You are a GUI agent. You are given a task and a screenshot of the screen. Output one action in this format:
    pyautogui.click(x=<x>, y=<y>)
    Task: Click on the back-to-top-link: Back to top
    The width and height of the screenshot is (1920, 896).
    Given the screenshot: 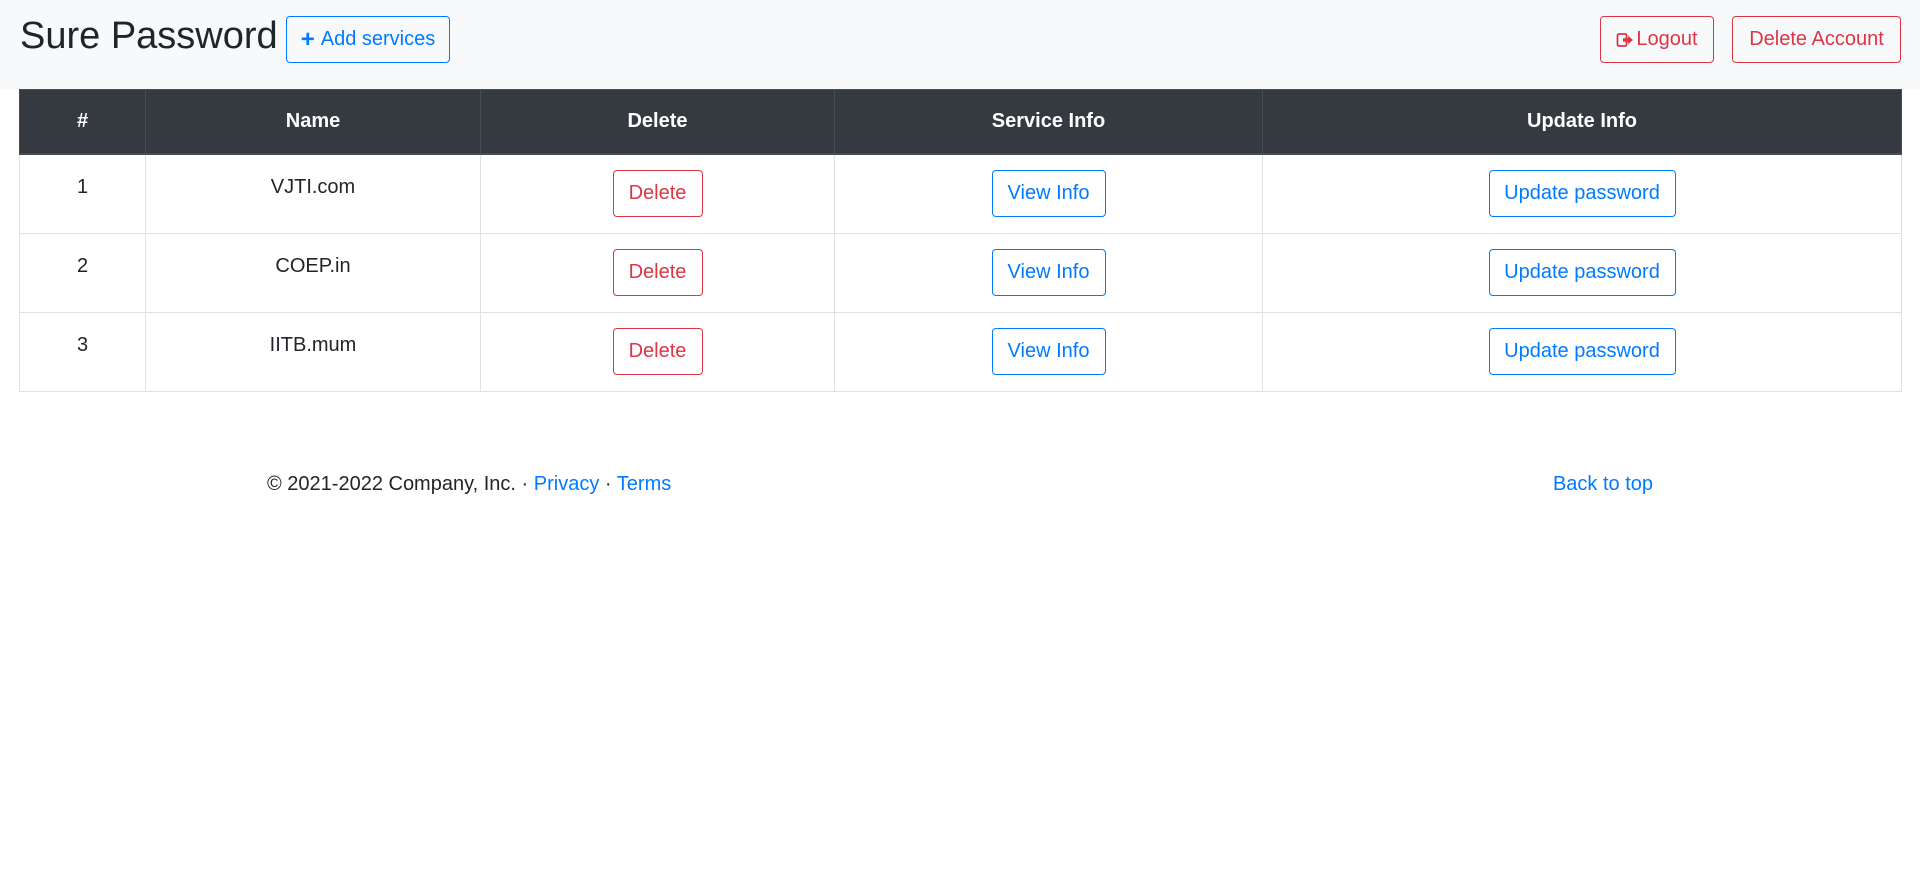 What is the action you would take?
    pyautogui.click(x=1603, y=484)
    